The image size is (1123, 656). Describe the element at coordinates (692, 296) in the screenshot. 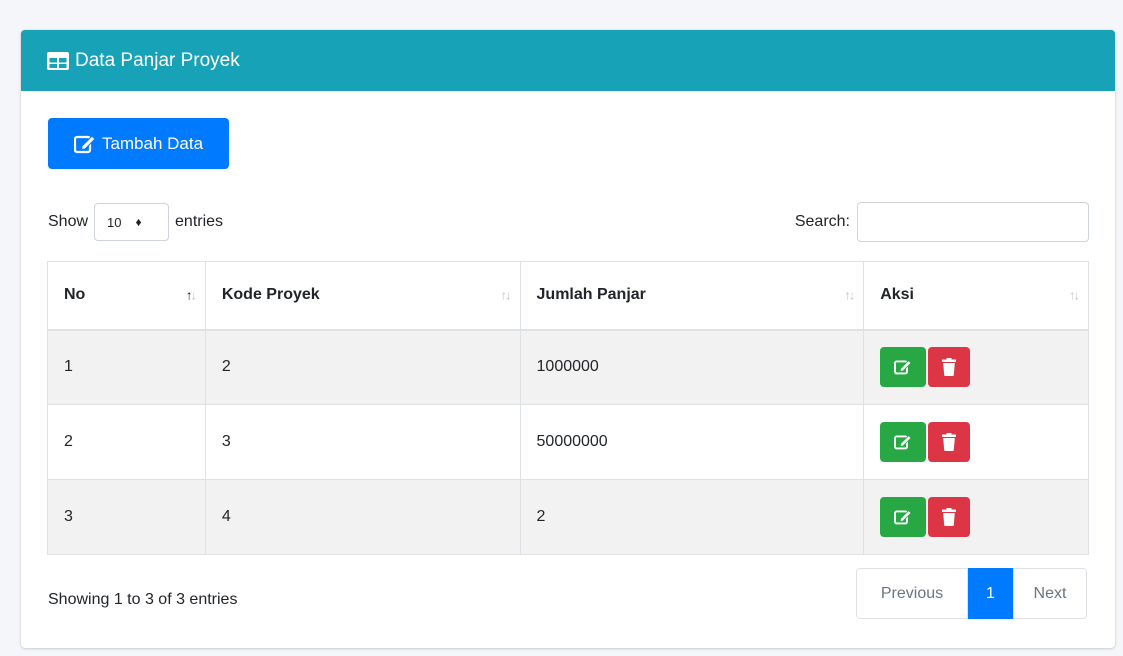

I see `column-header-jumlah-panjar: Jumlah Panjar ↑↓` at that location.